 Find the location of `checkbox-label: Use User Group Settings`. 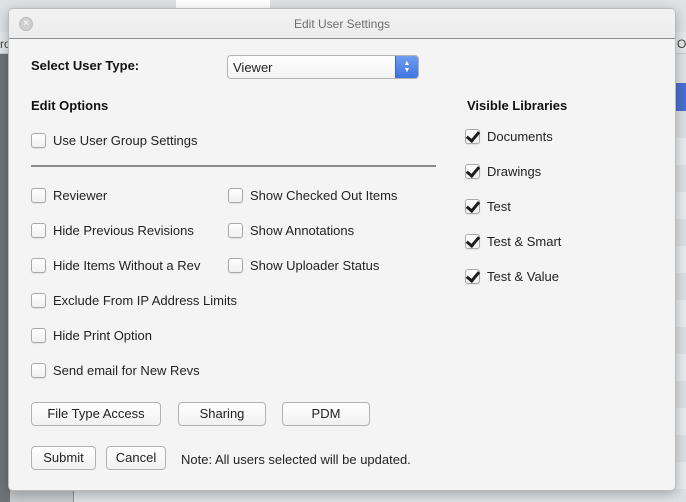

checkbox-label: Use User Group Settings is located at coordinates (125, 140).